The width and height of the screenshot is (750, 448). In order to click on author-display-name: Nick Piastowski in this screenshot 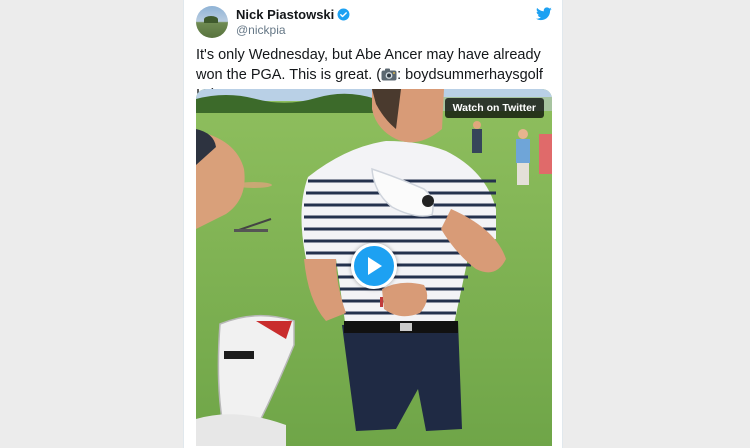, I will do `click(285, 14)`.